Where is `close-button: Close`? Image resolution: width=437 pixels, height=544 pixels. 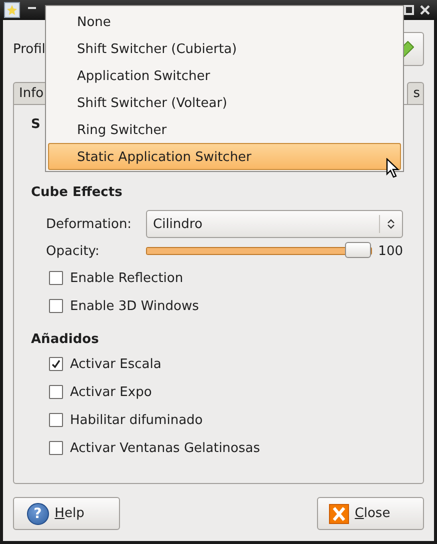
close-button: Close is located at coordinates (370, 513).